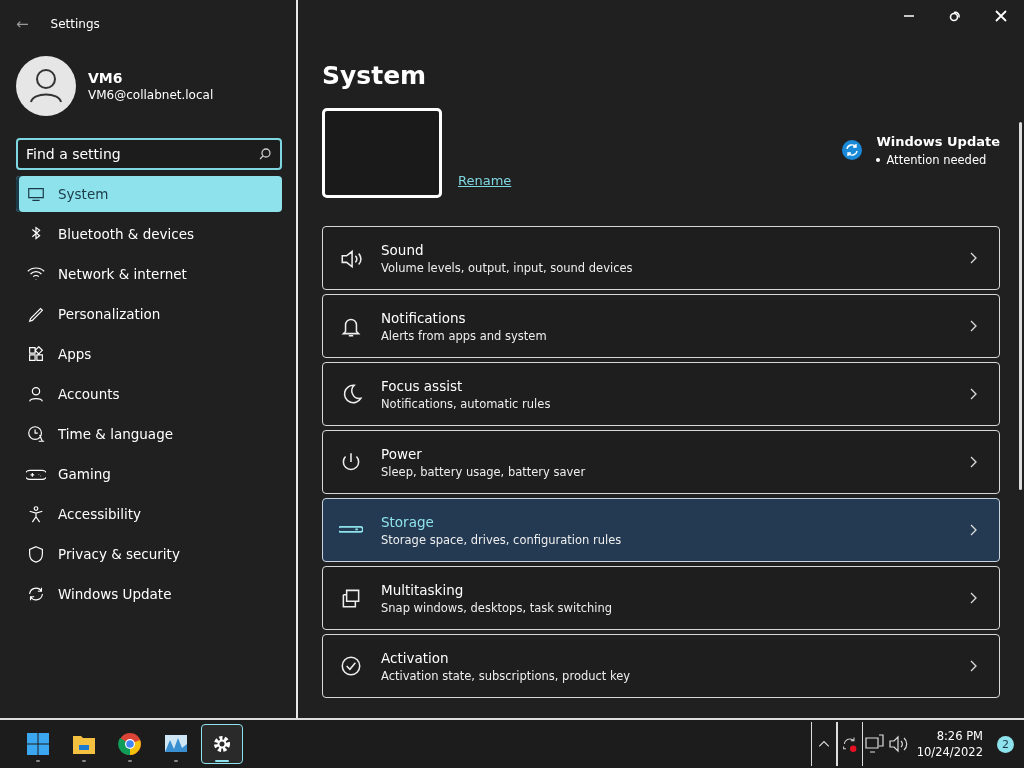  Describe the element at coordinates (130, 744) in the screenshot. I see `browser-icon` at that location.